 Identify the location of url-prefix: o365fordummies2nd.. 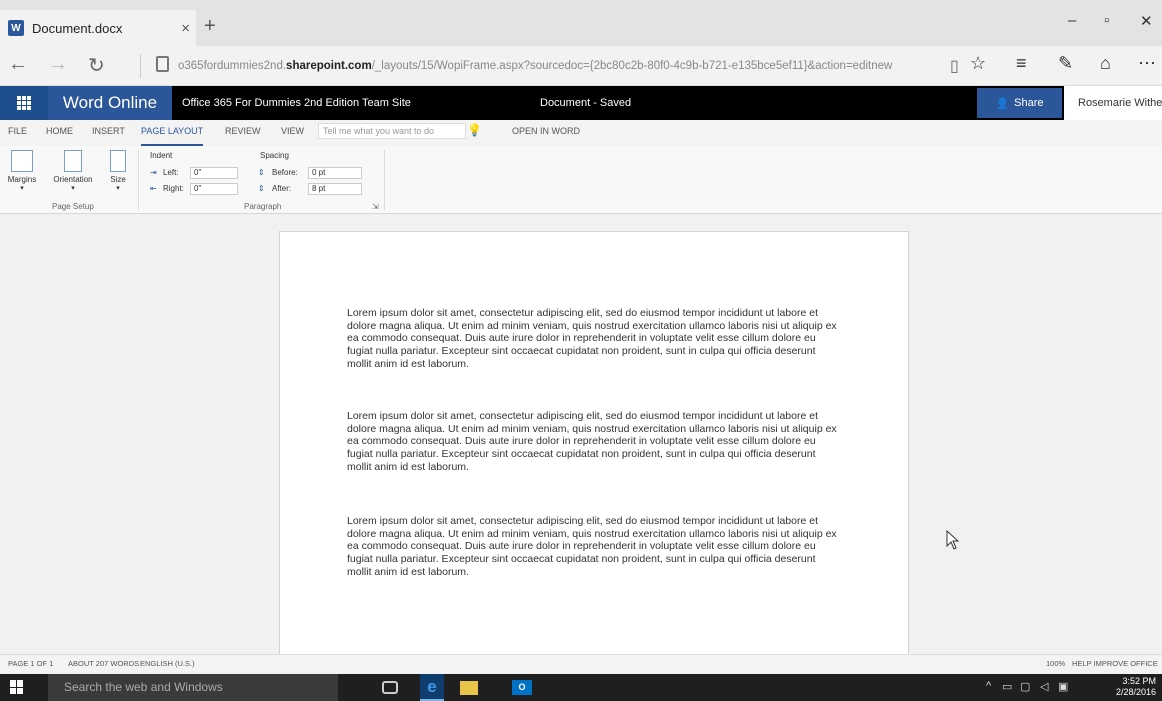
(232, 66).